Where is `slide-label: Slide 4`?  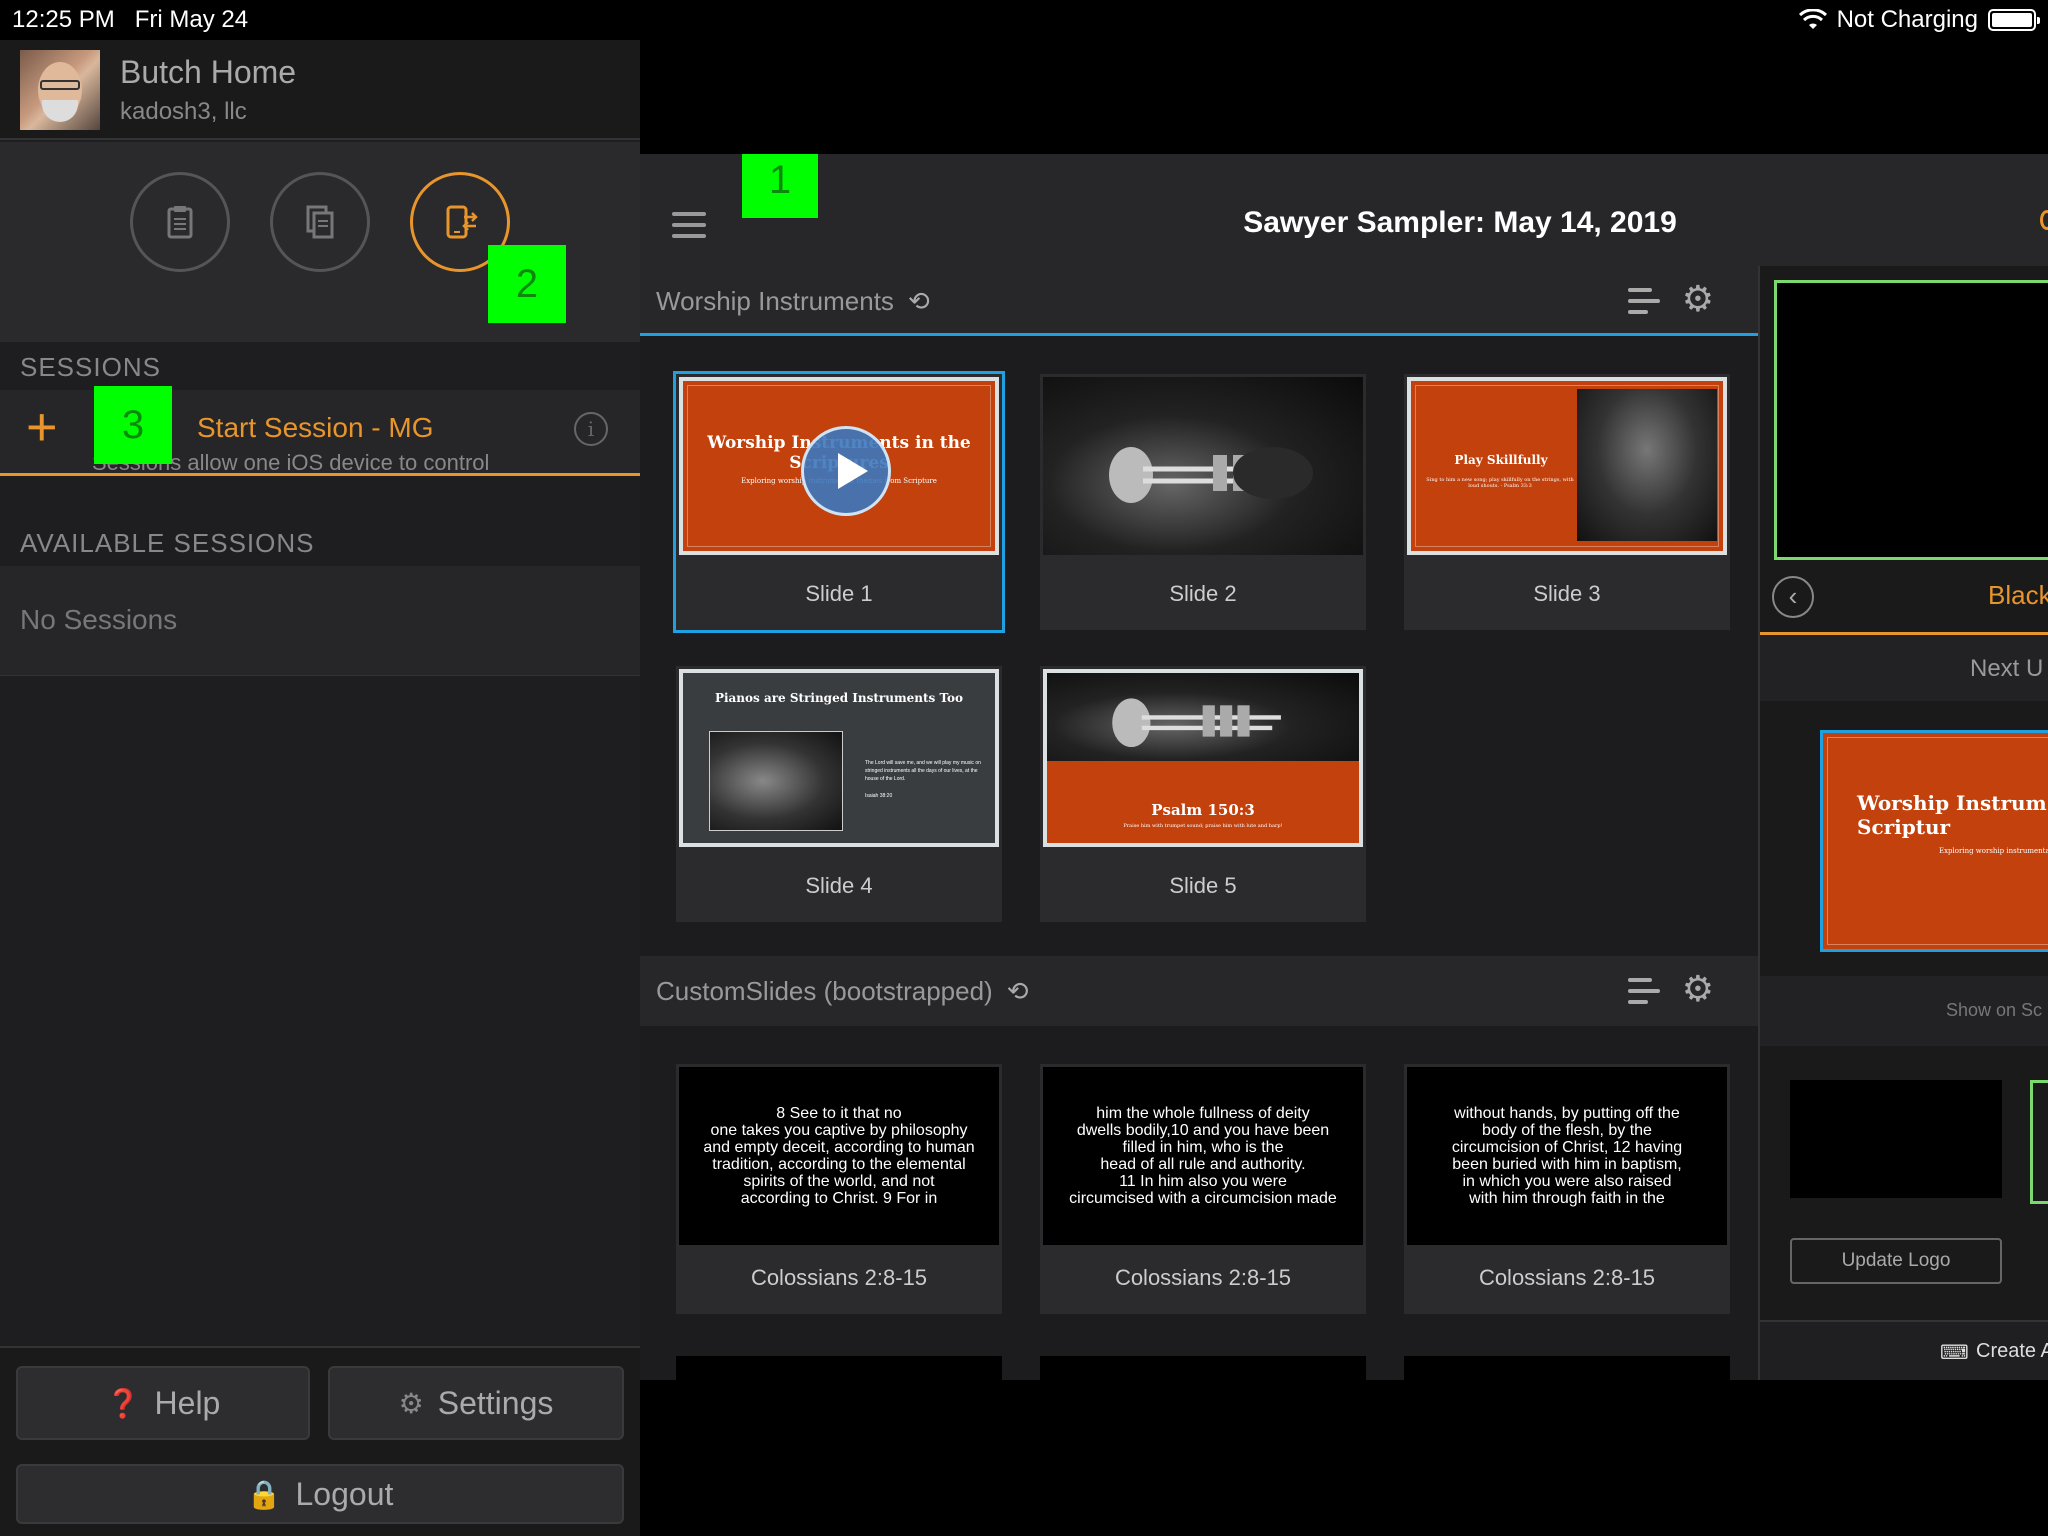
slide-label: Slide 4 is located at coordinates (839, 885).